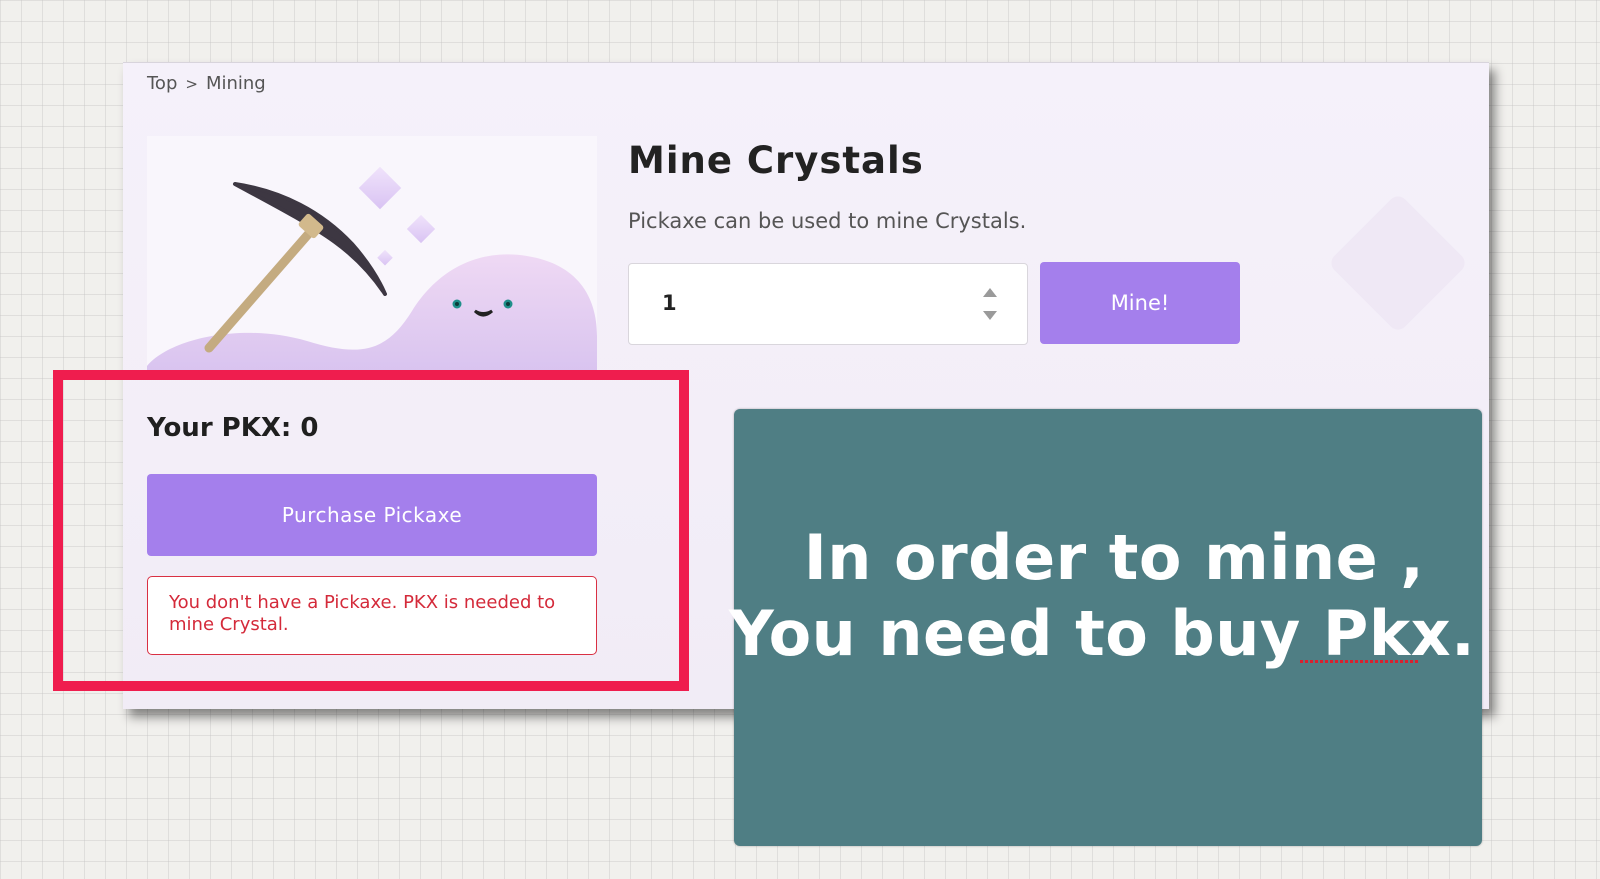 This screenshot has height=879, width=1600. Describe the element at coordinates (397, 216) in the screenshot. I see `crystal-icon` at that location.